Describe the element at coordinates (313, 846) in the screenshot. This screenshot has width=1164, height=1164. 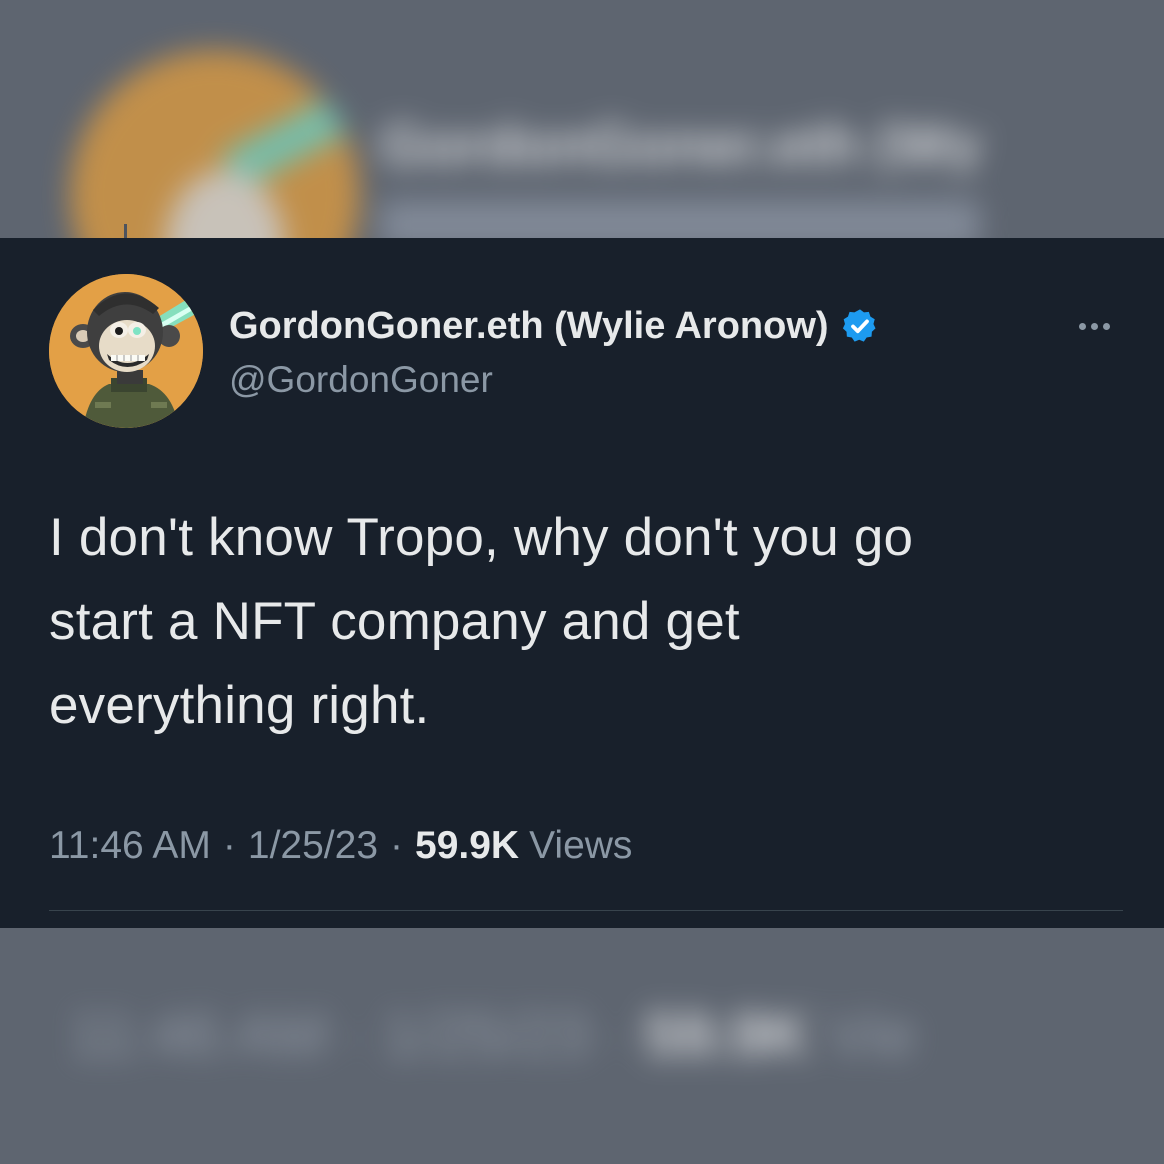
I see `tweet-date: 1/25/23` at that location.